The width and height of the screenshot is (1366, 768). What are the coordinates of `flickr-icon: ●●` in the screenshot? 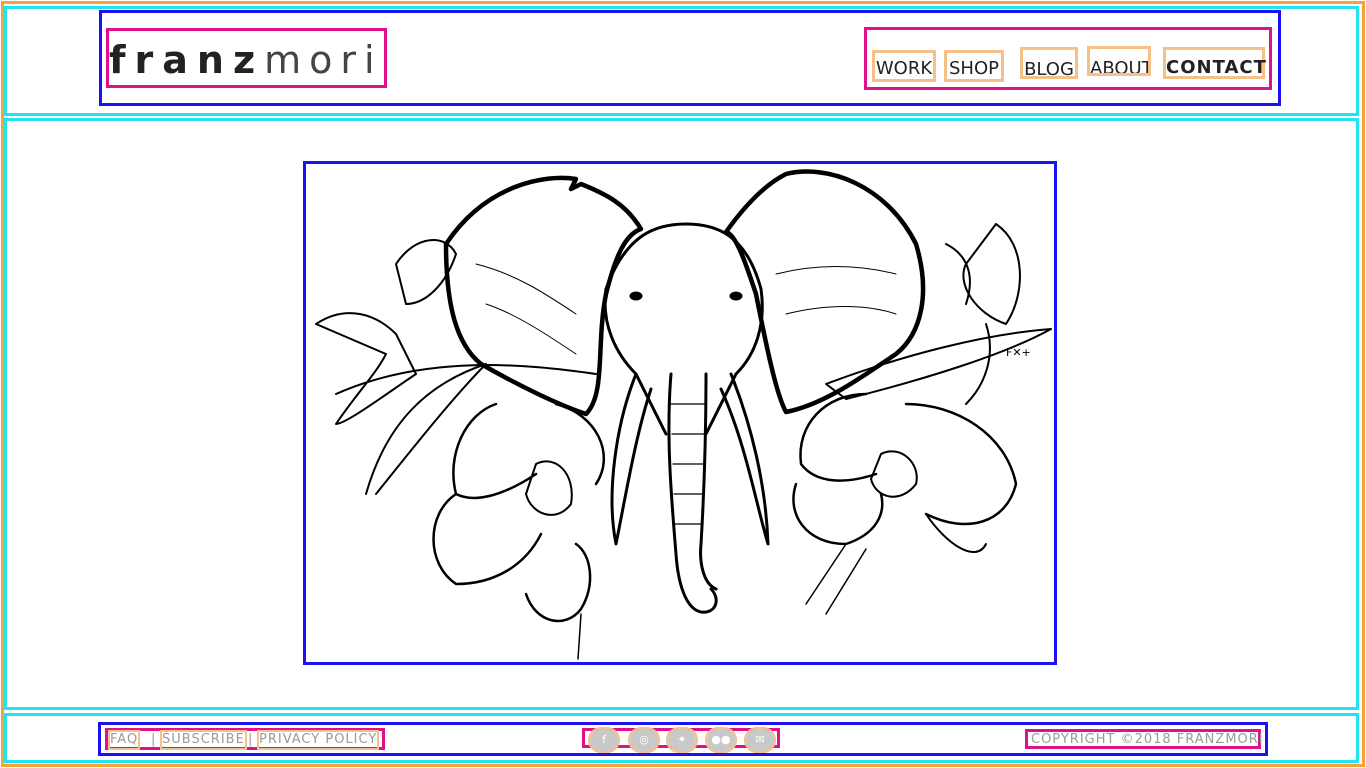 It's located at (721, 740).